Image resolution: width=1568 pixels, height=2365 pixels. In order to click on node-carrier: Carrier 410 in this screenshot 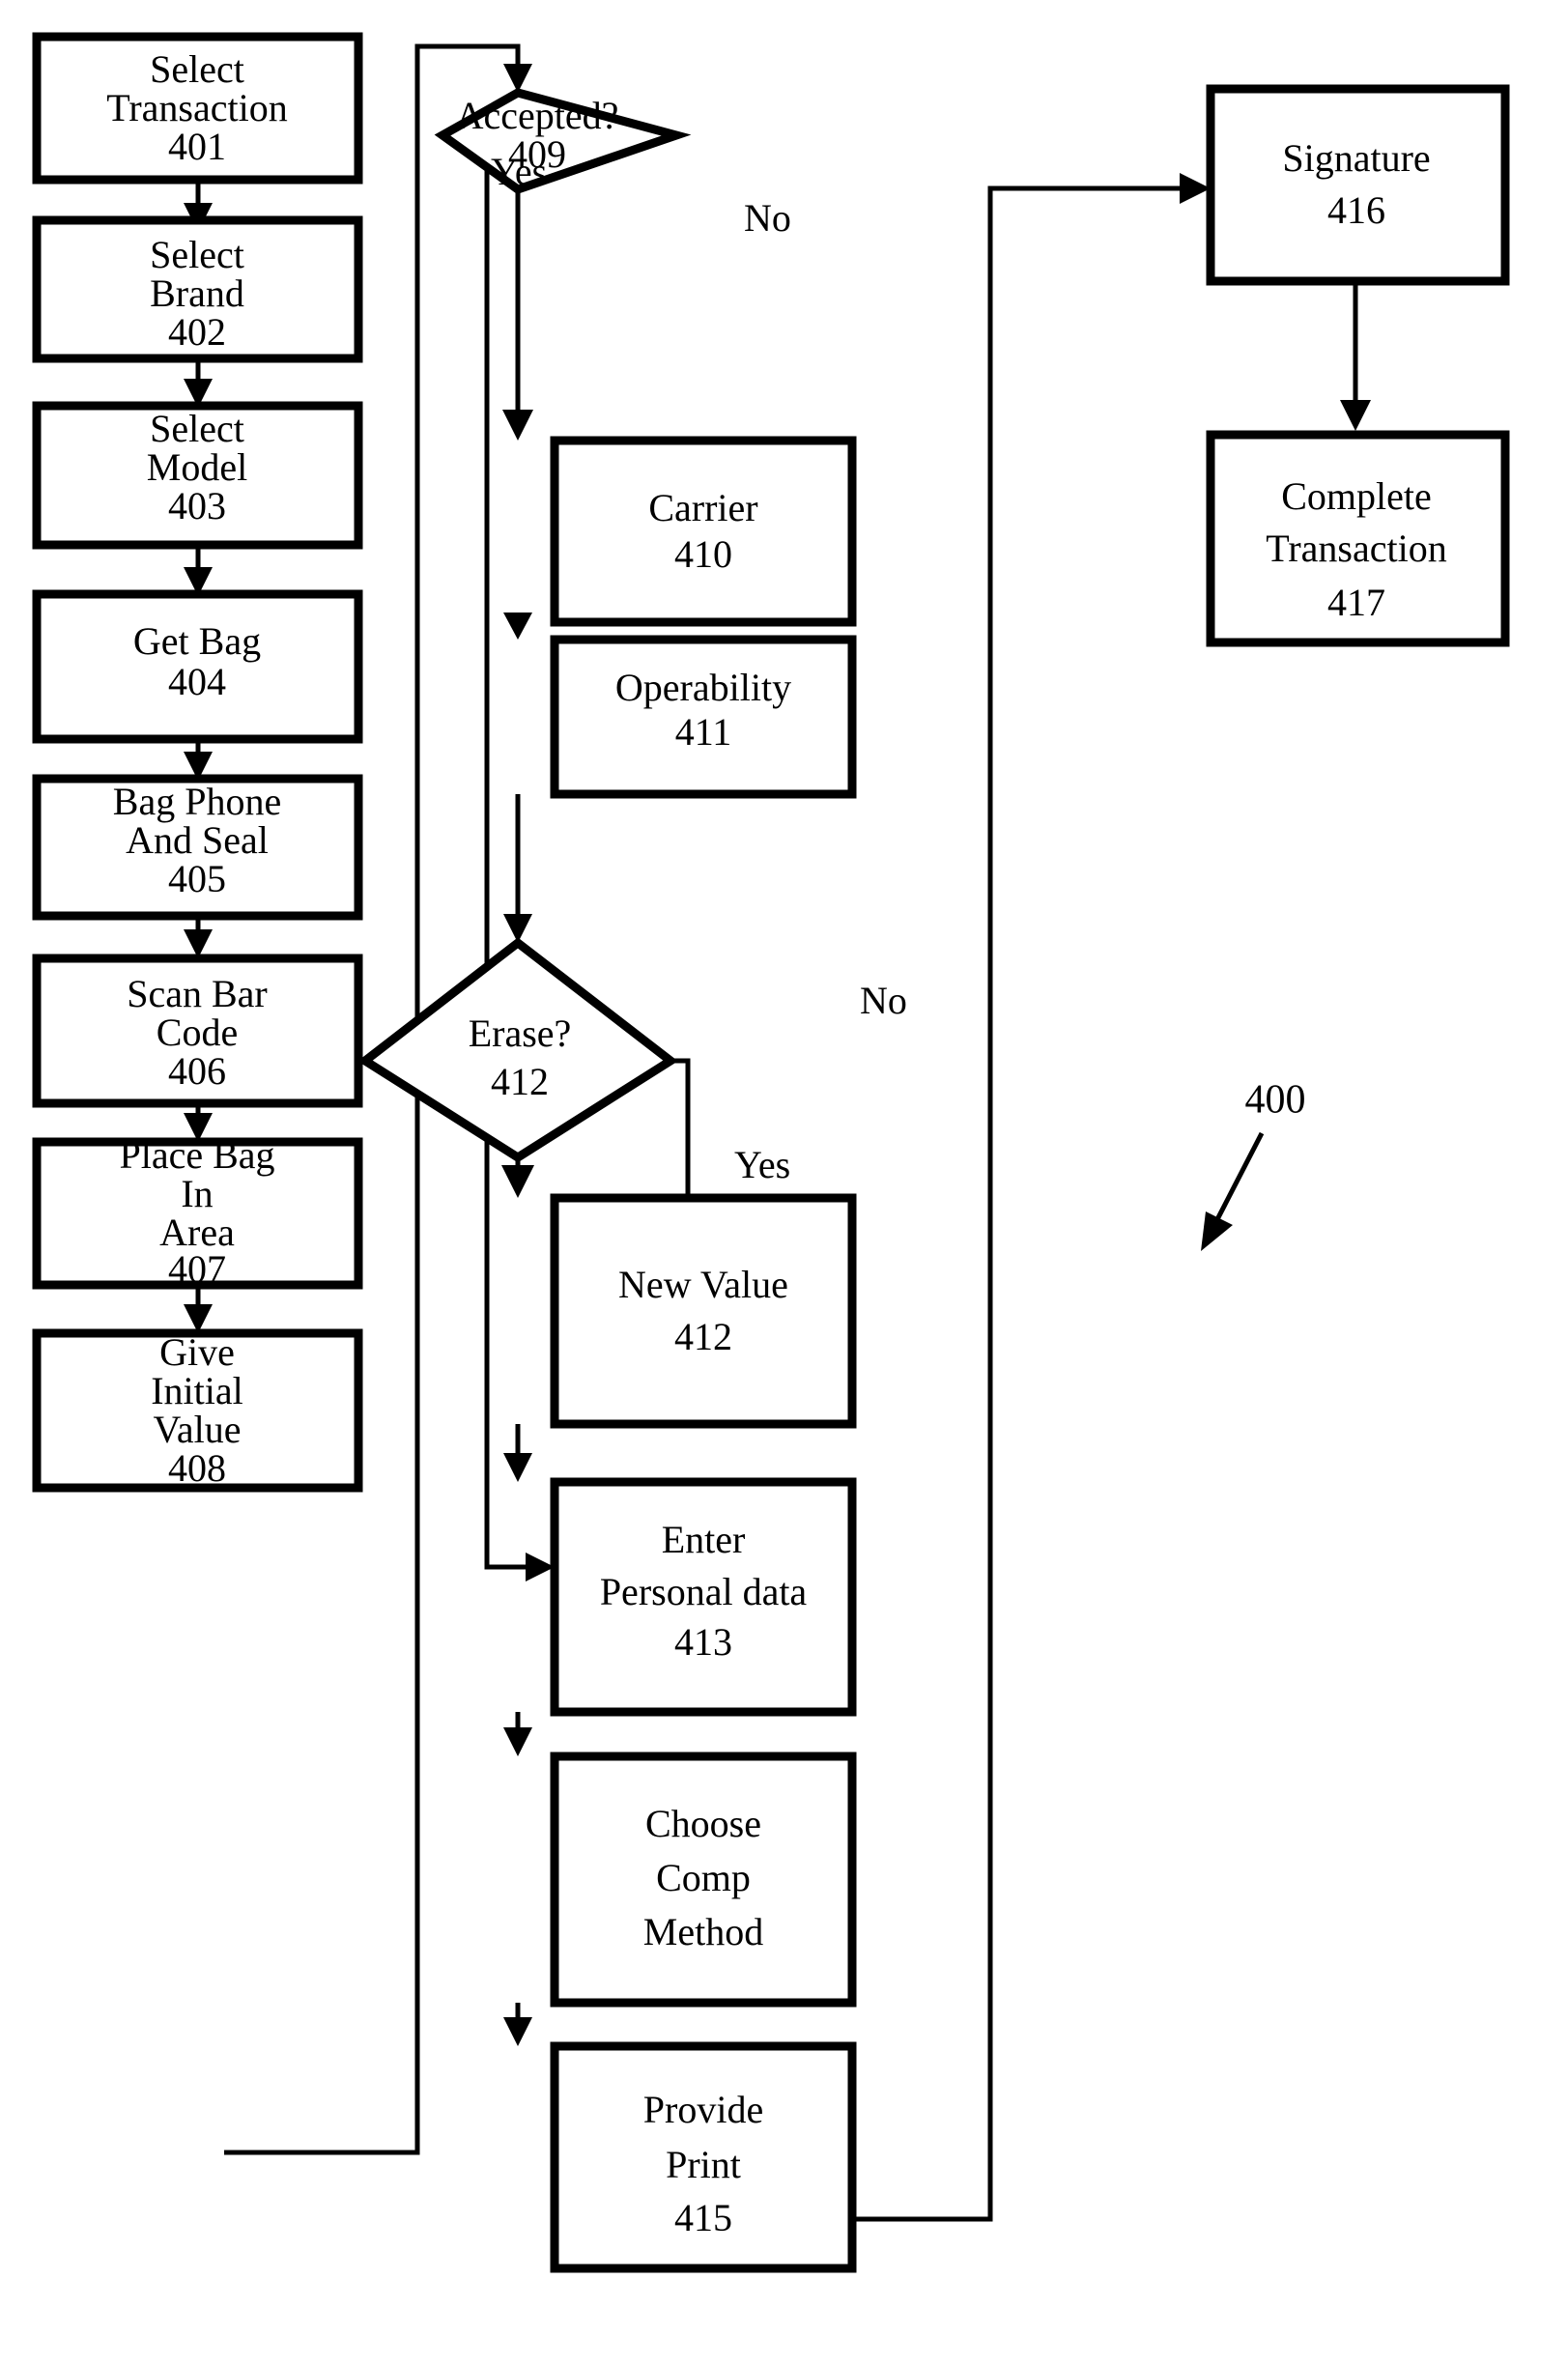, I will do `click(703, 531)`.